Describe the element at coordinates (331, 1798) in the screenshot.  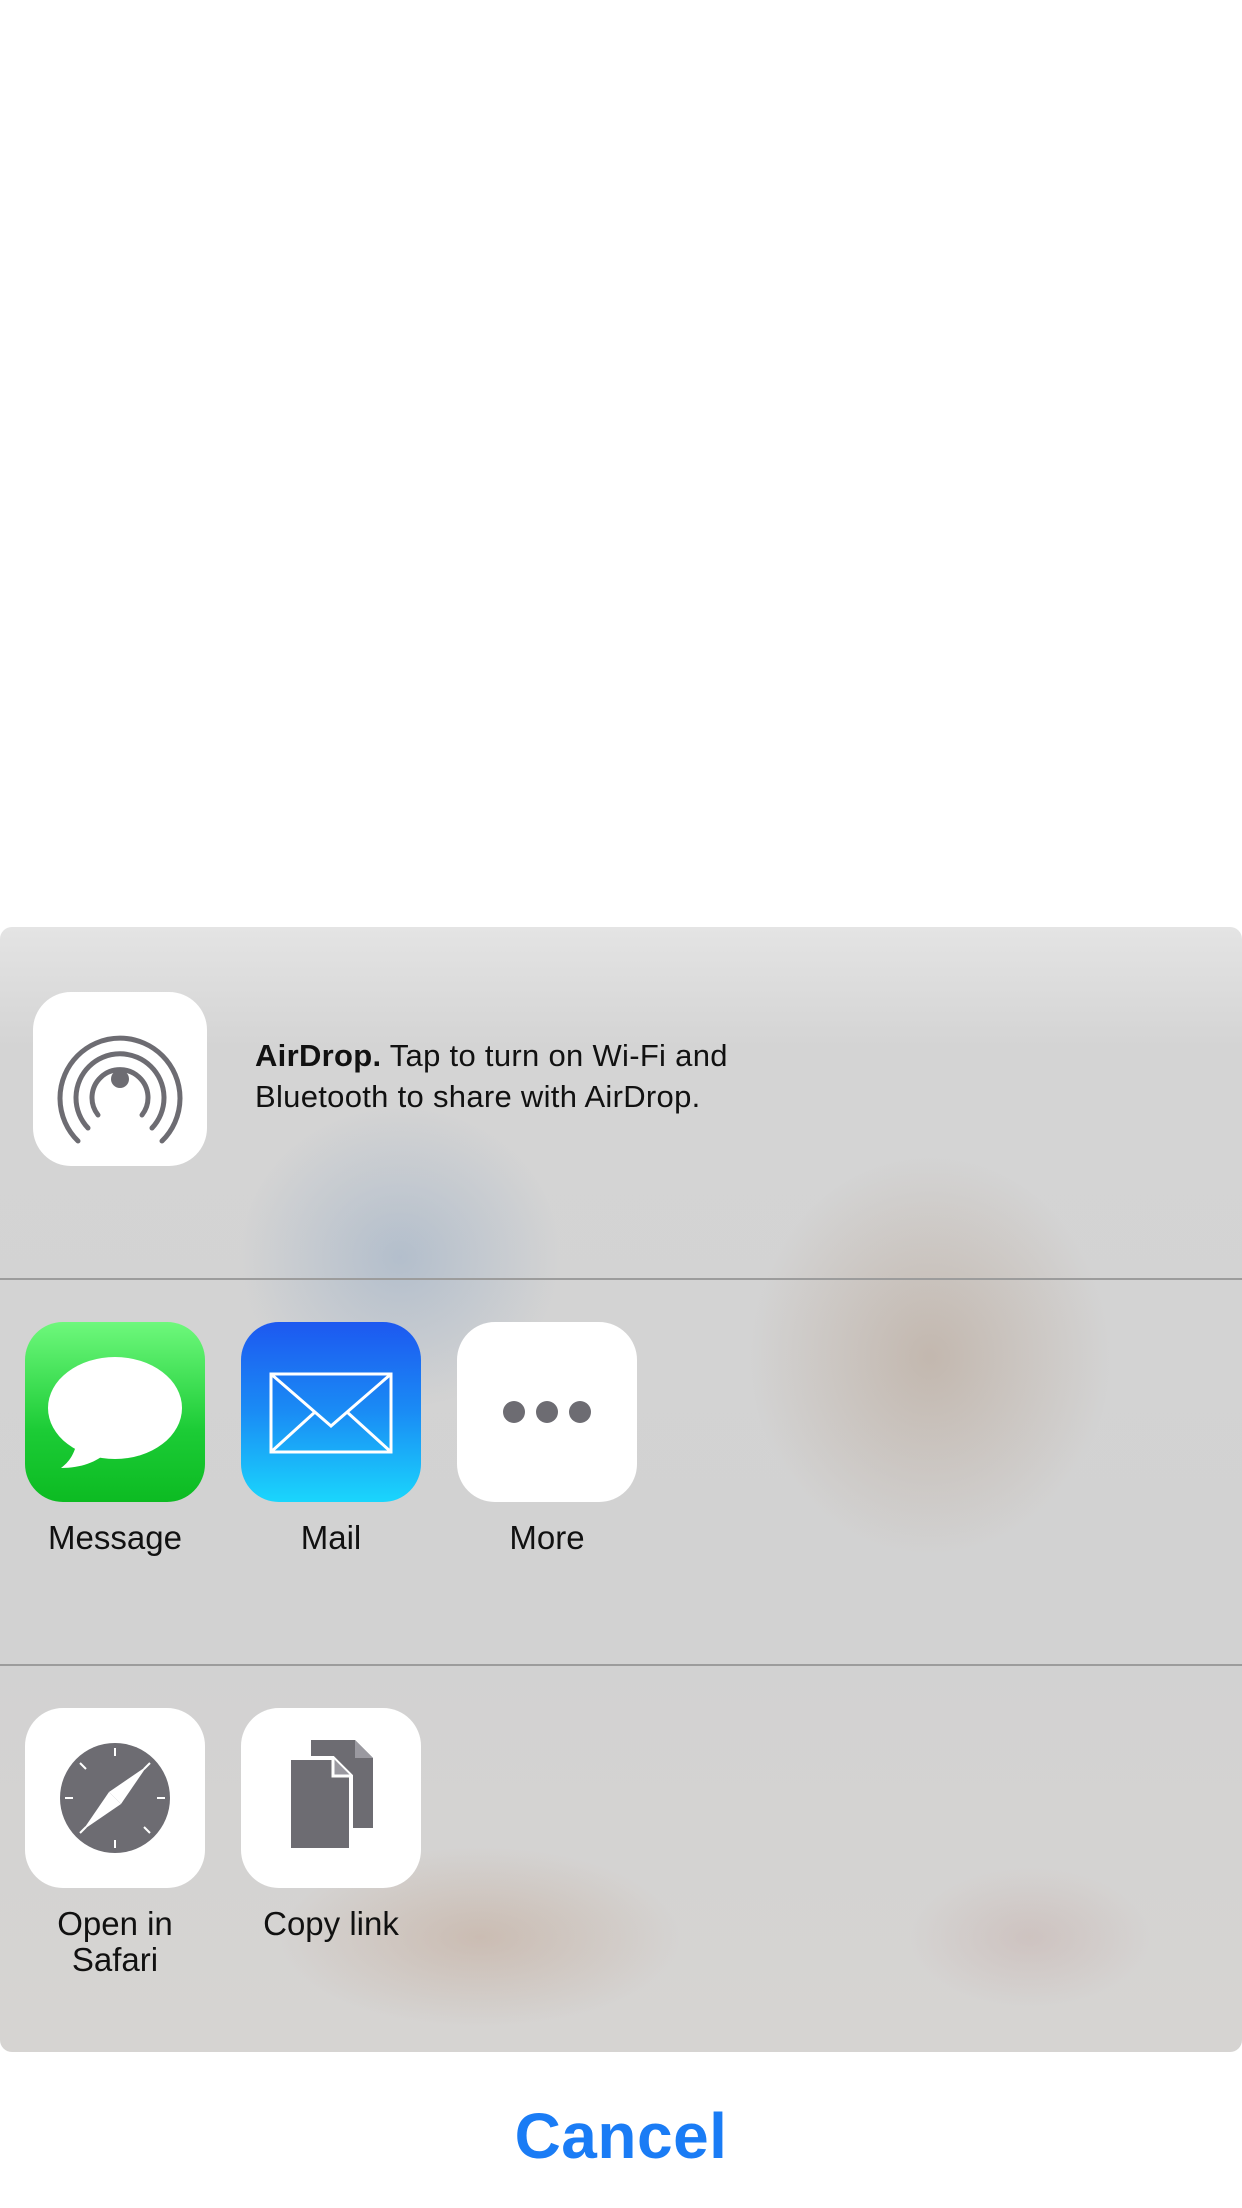
I see `copy-document-icon` at that location.